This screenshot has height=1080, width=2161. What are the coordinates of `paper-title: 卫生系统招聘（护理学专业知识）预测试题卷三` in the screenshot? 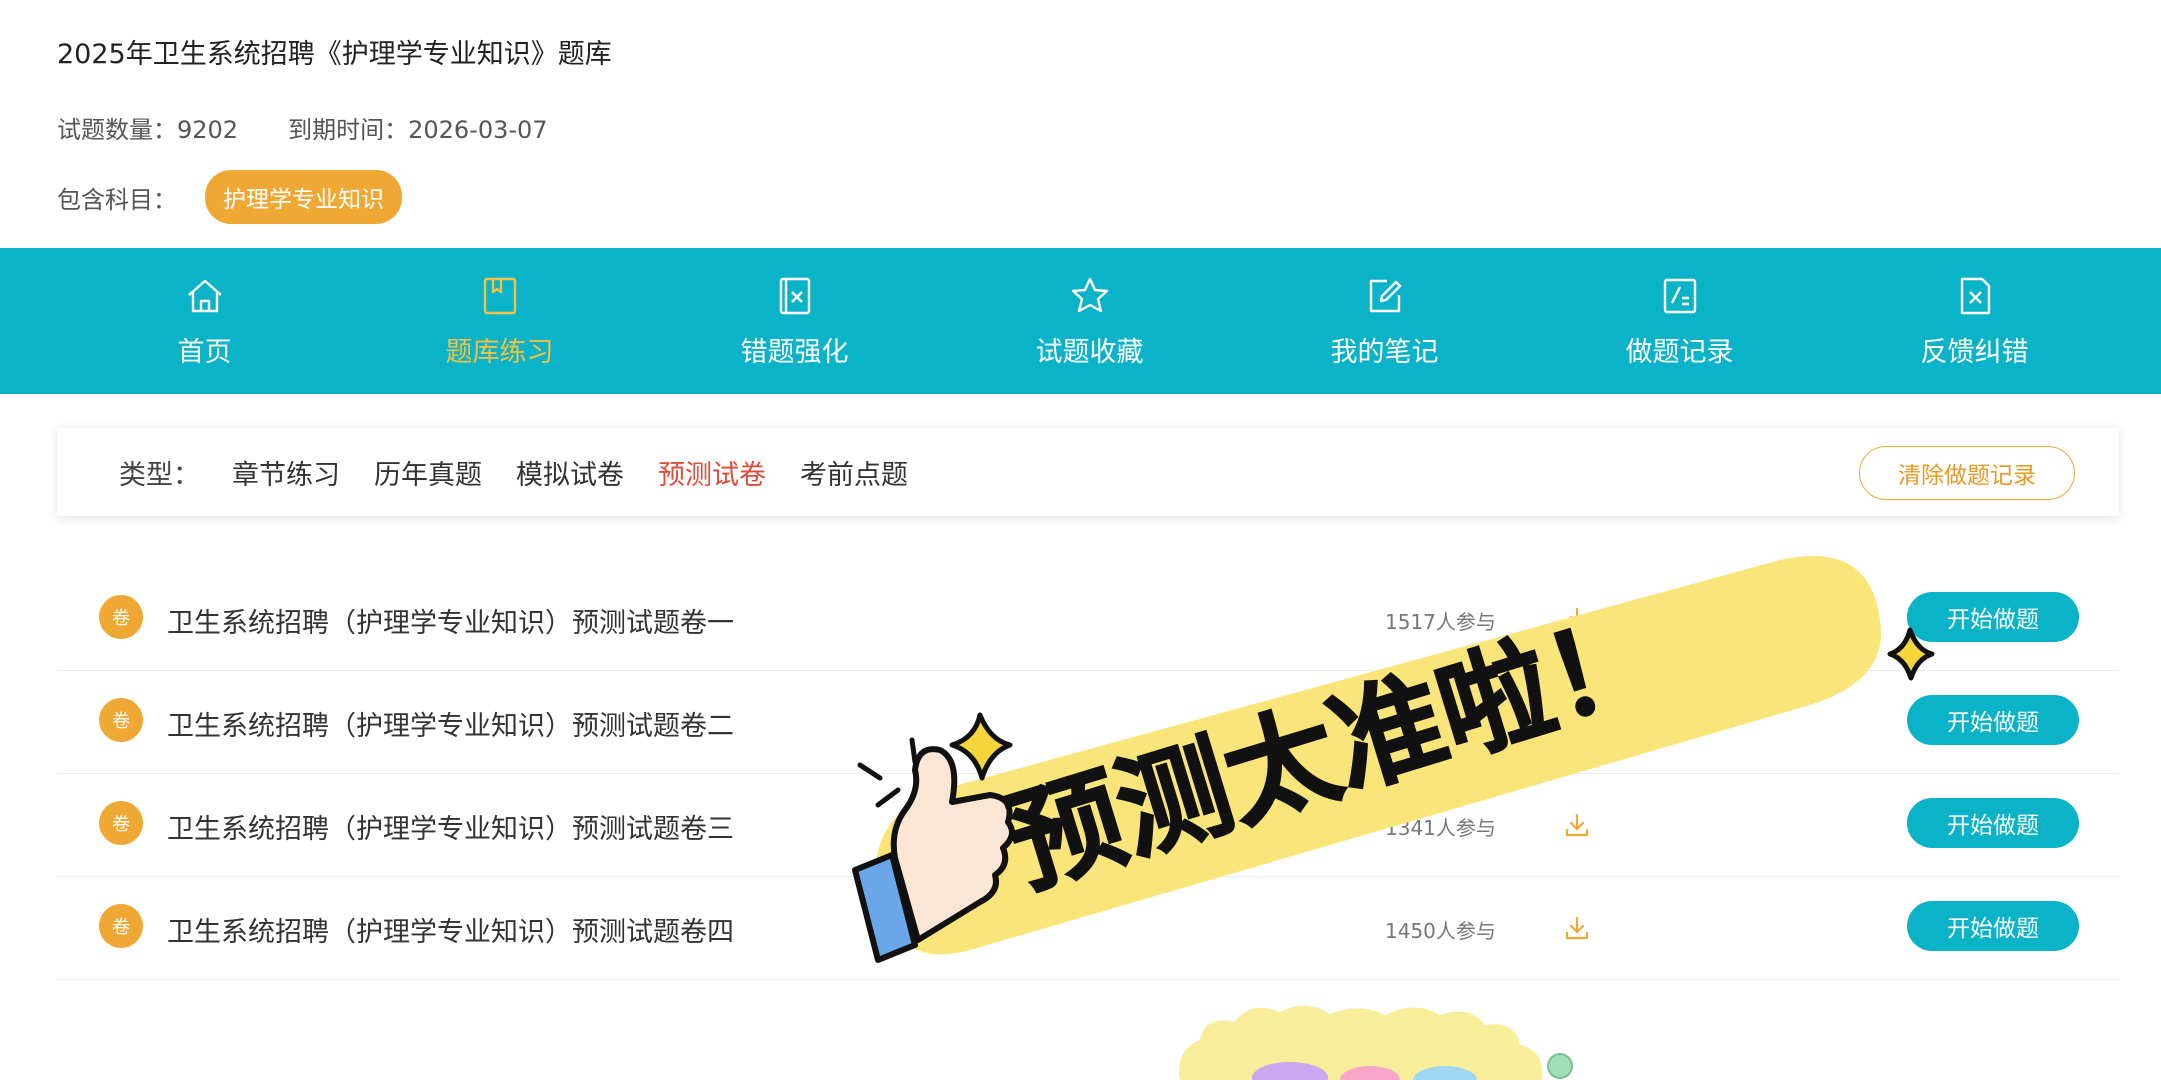 It's located at (450, 826).